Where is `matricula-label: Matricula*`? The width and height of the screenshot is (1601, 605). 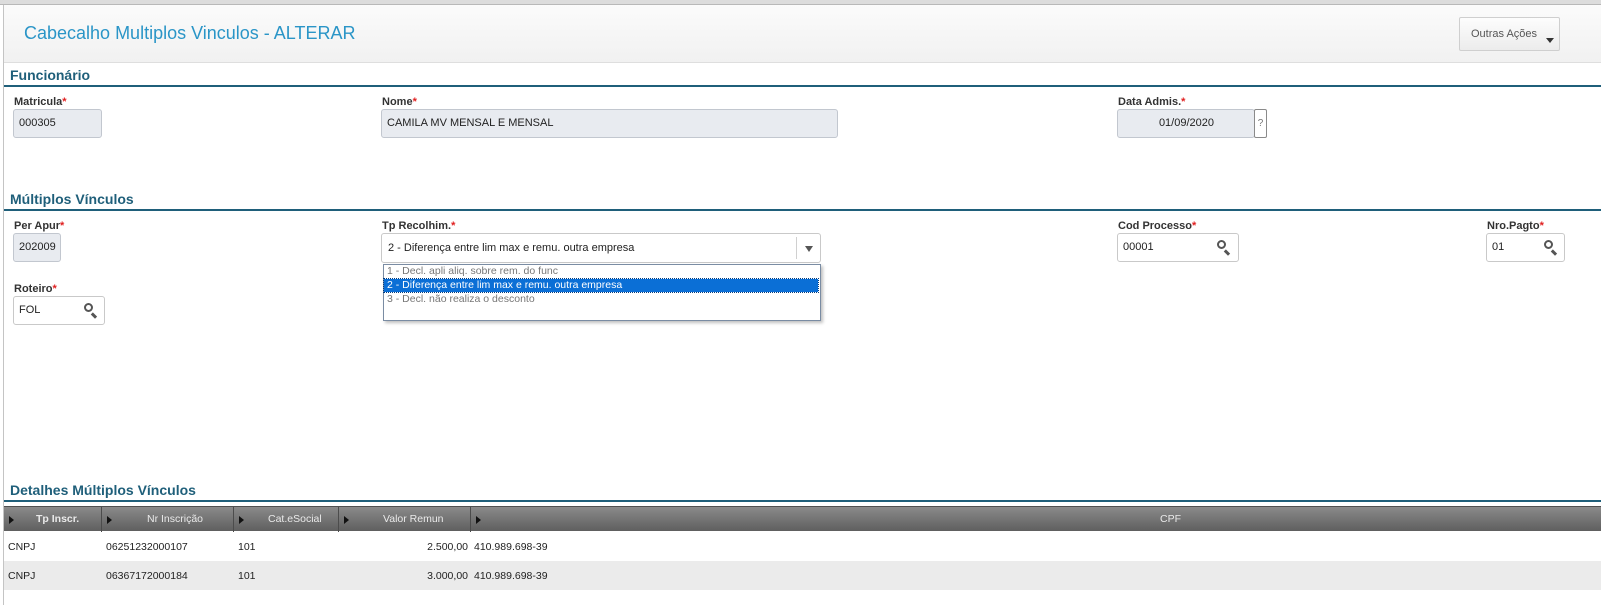 matricula-label: Matricula* is located at coordinates (40, 102).